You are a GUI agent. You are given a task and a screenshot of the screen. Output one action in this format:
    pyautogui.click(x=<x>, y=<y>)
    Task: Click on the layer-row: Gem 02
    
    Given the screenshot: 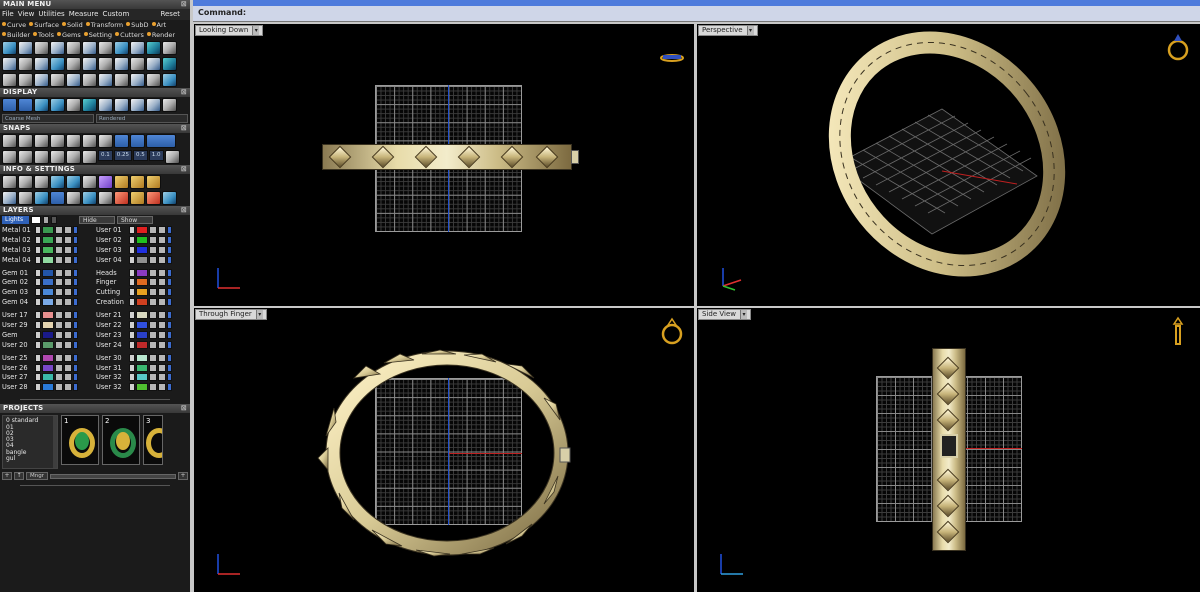 What is the action you would take?
    pyautogui.click(x=48, y=282)
    